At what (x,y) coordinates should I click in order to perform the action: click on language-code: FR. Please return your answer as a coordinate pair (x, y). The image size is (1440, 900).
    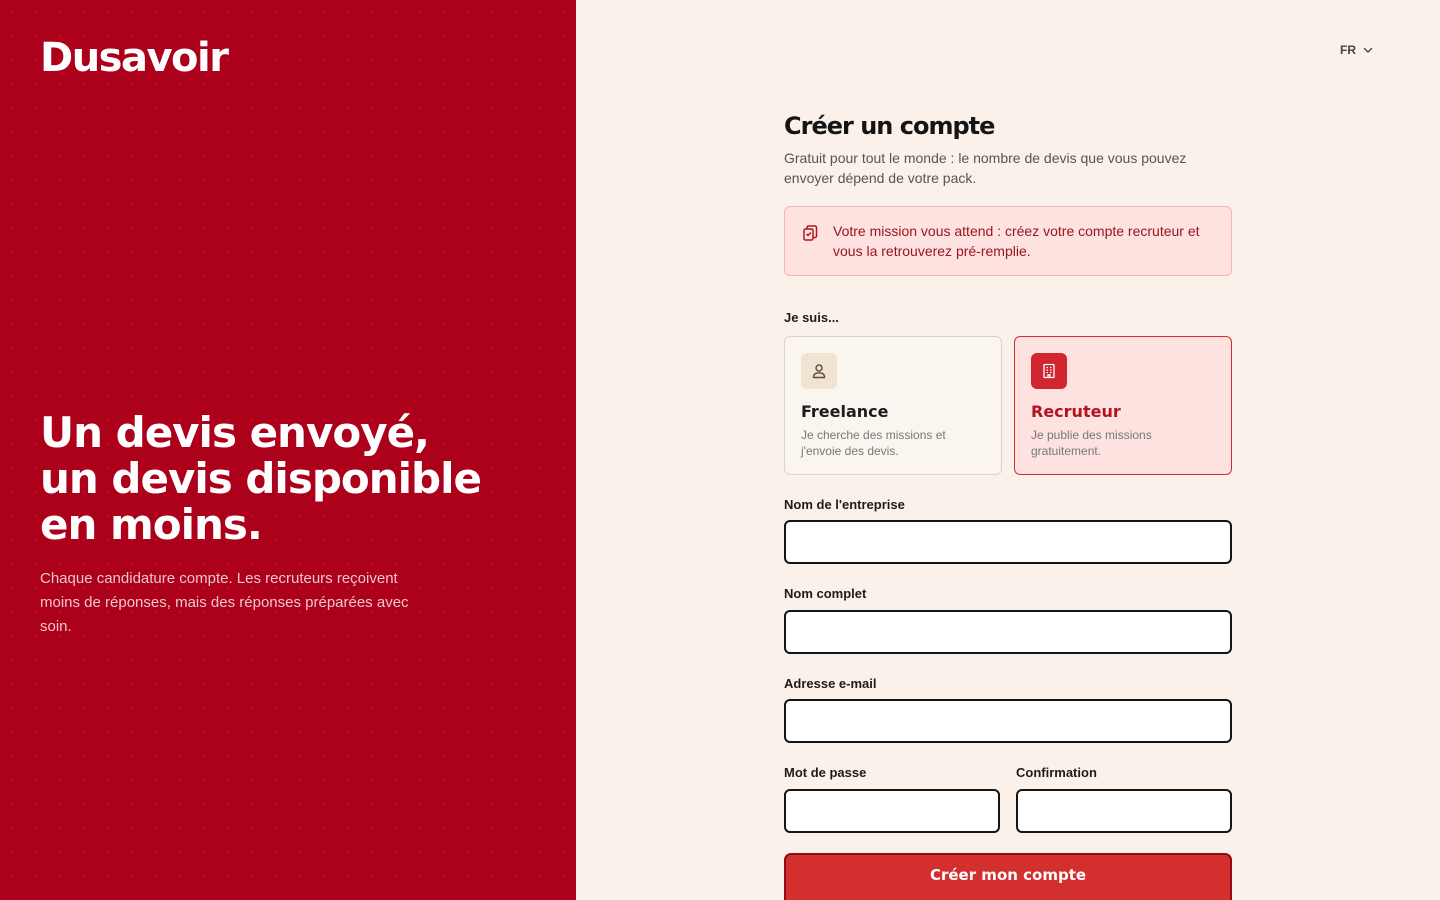
    Looking at the image, I should click on (1348, 50).